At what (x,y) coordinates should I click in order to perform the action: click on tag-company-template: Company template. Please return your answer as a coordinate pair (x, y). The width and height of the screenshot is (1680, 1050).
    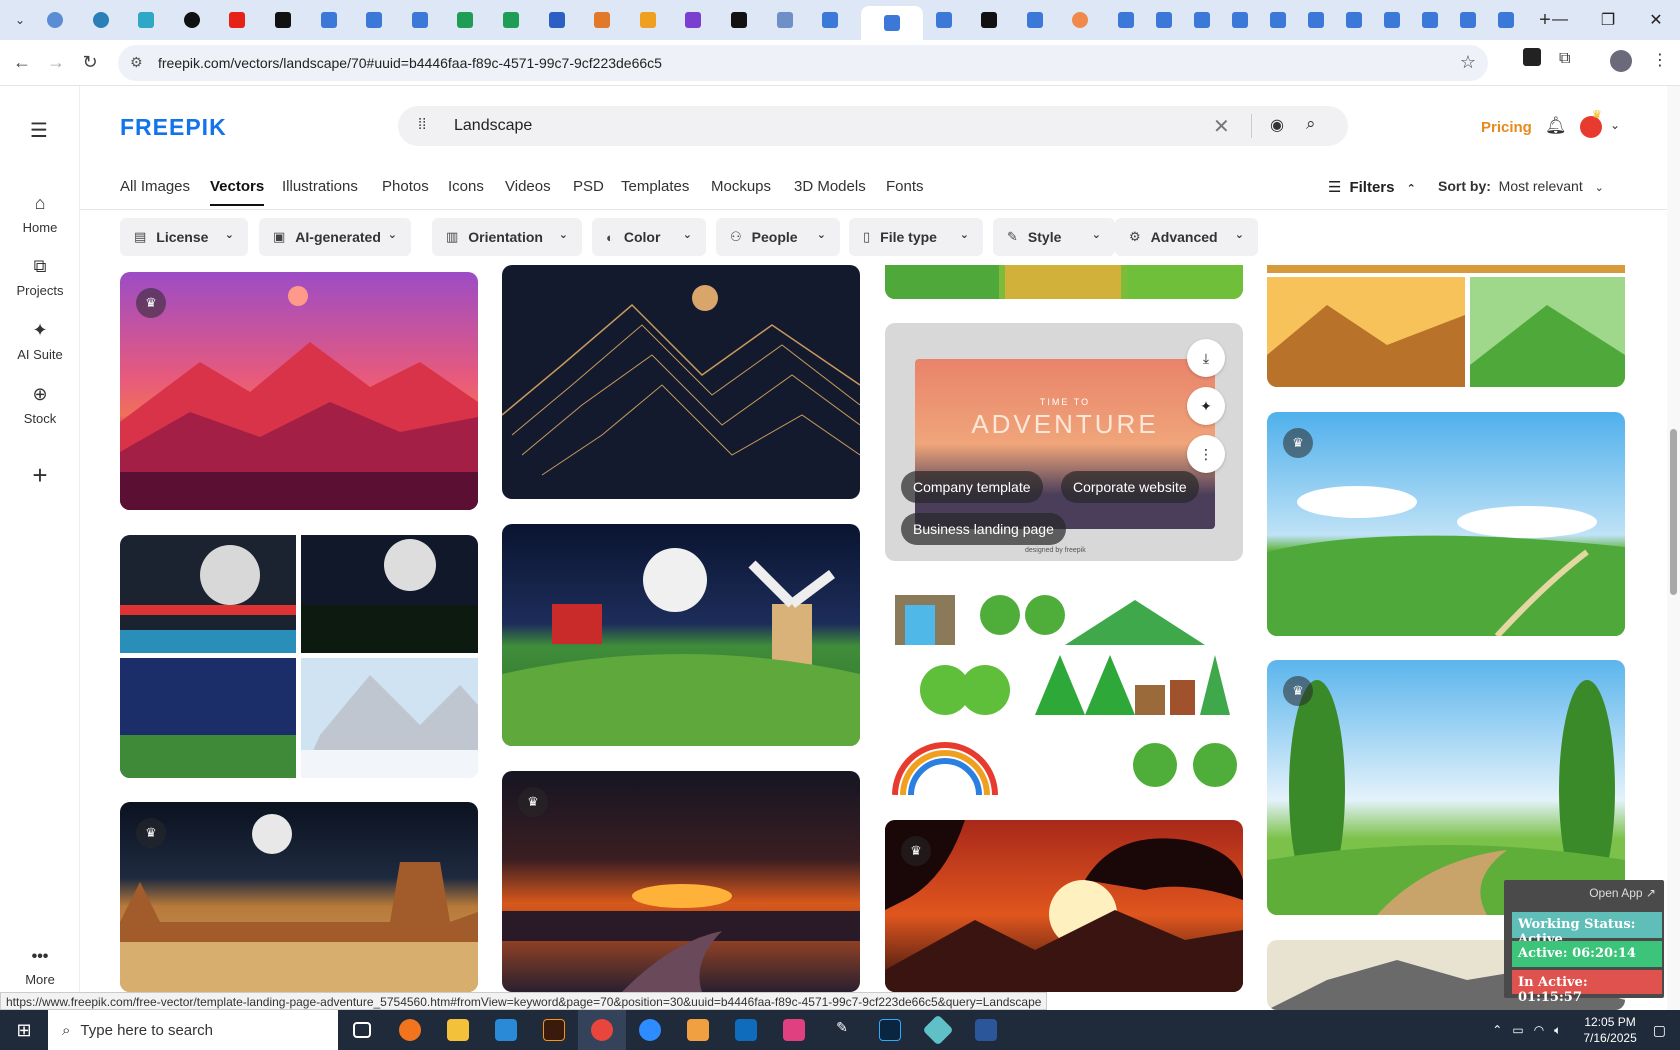
    Looking at the image, I should click on (972, 487).